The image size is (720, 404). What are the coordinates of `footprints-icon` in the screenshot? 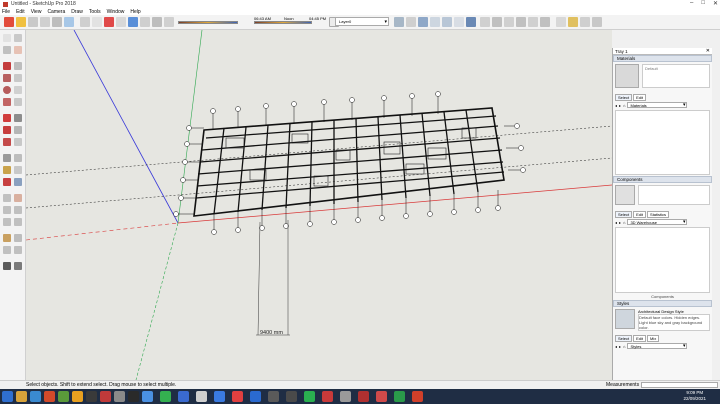 It's located at (7, 266).